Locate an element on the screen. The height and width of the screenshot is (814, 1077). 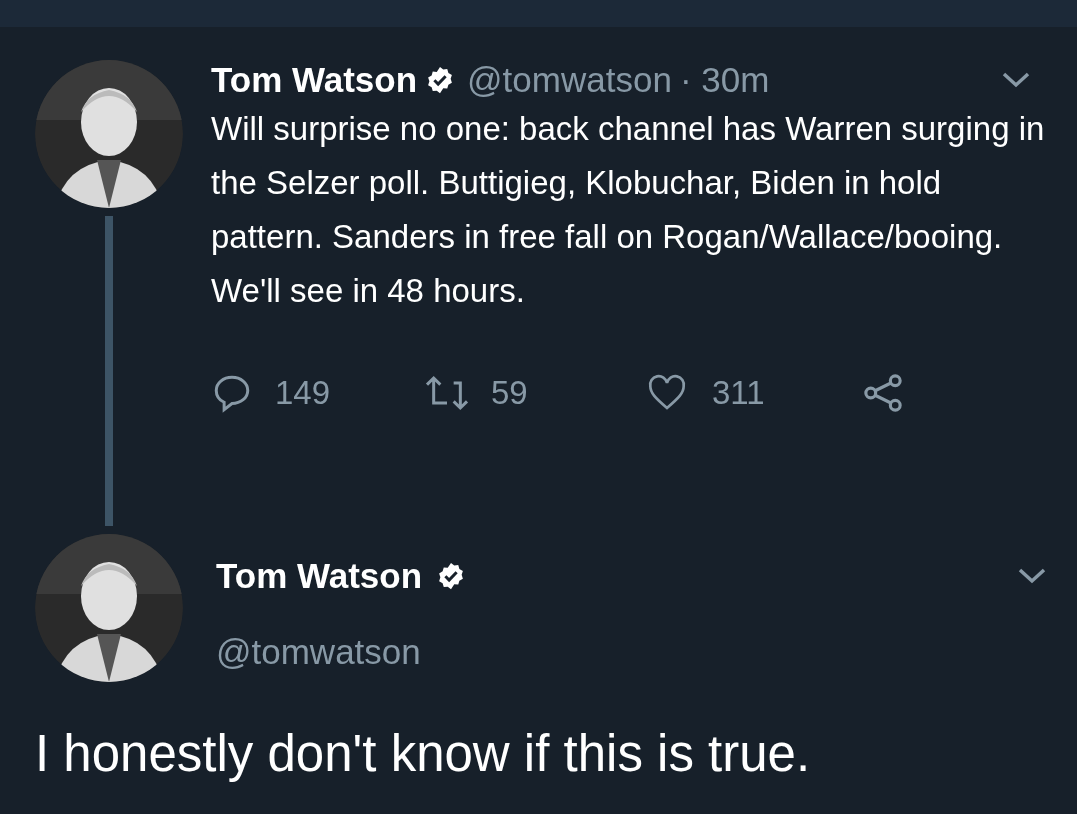
like-button: 311 is located at coordinates (753, 393).